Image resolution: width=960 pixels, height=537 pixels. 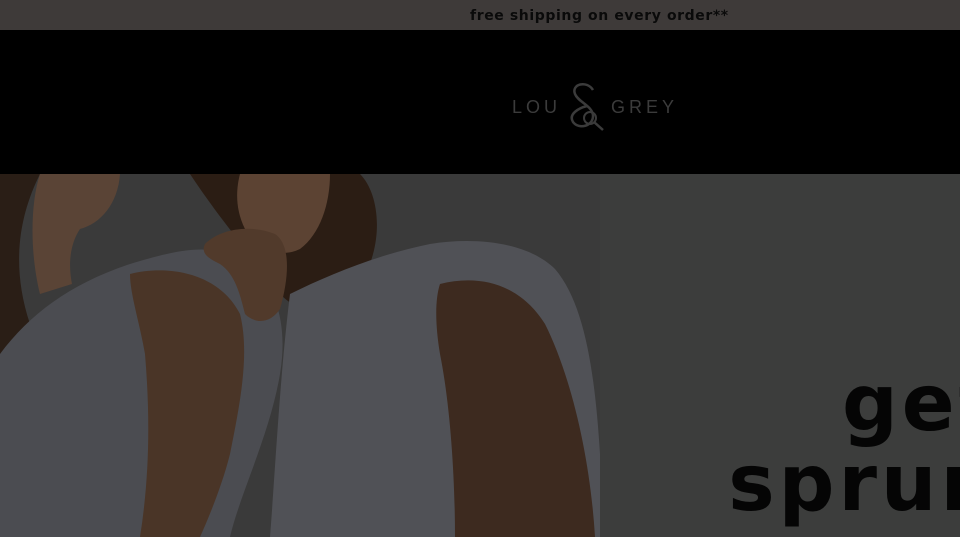 I want to click on ampersand-logo-icon, so click(x=587, y=106).